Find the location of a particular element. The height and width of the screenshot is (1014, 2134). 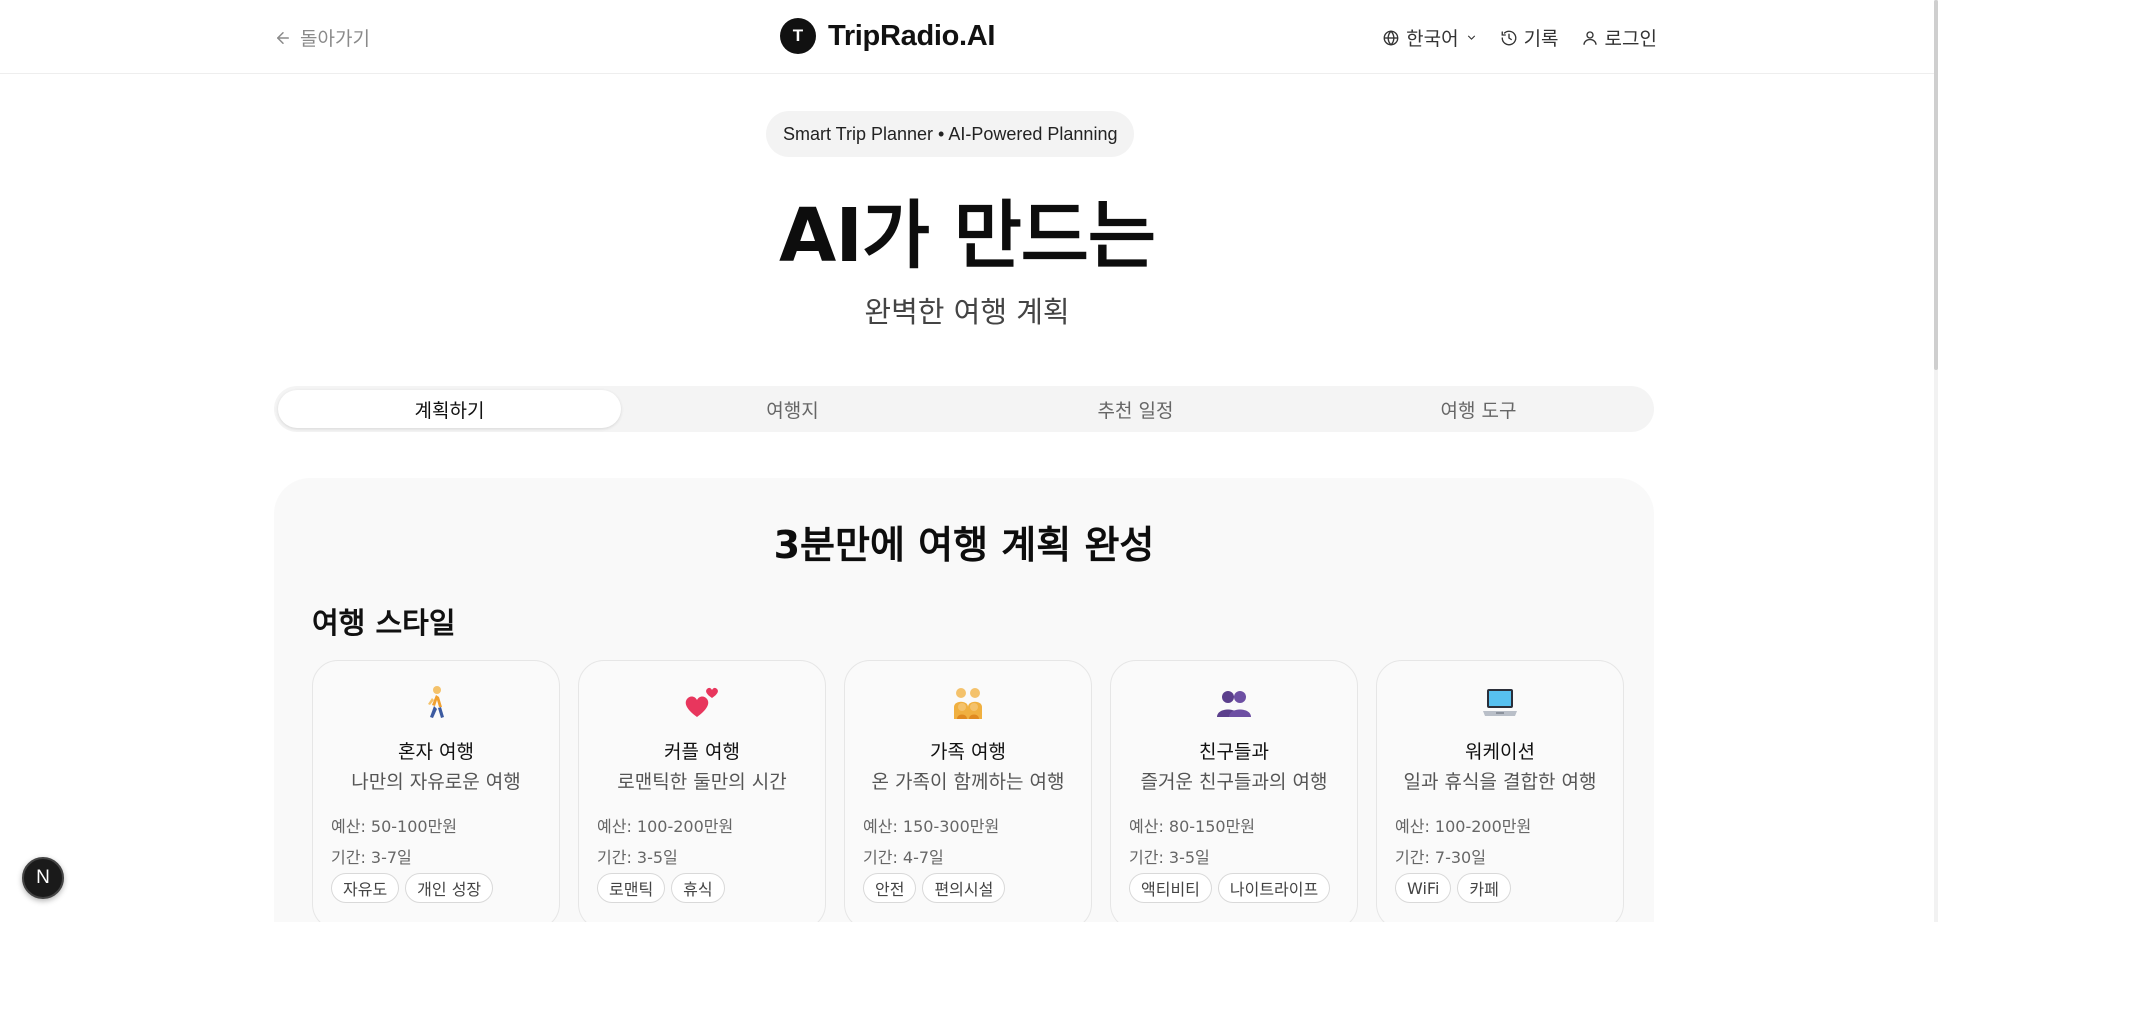

style-tag: 나이트라이프 is located at coordinates (1274, 888).